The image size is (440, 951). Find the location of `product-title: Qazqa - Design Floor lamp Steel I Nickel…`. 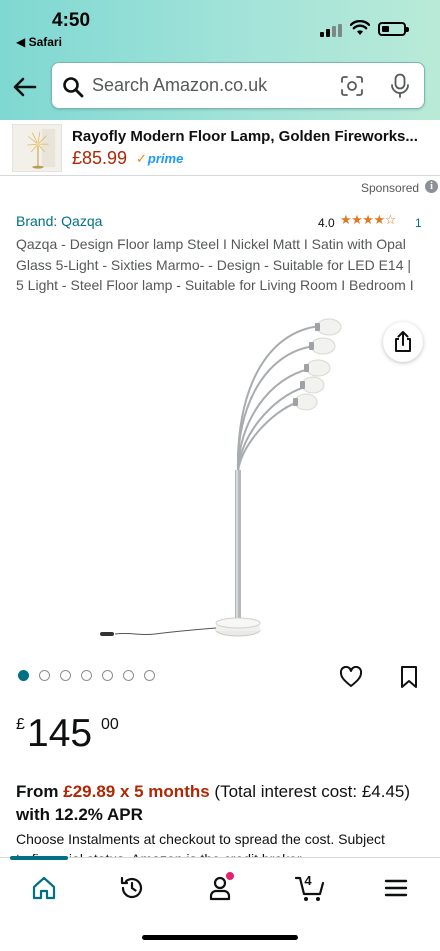

product-title: Qazqa - Design Floor lamp Steel I Nickel… is located at coordinates (215, 264).